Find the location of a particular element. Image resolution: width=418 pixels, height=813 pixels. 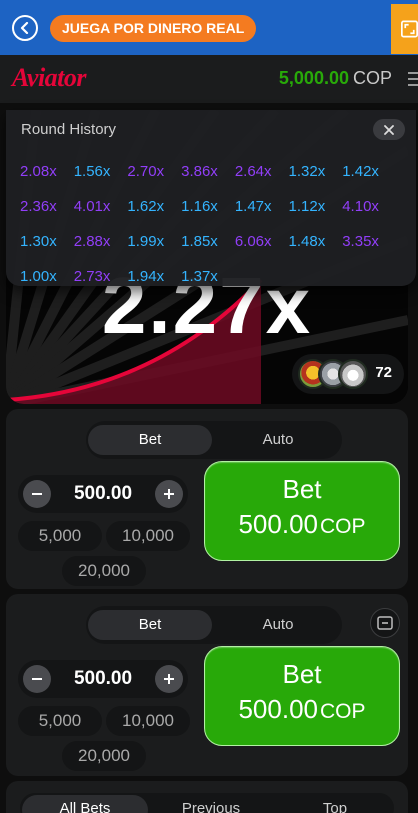

balance-amount: 5,000.00 is located at coordinates (313, 78).